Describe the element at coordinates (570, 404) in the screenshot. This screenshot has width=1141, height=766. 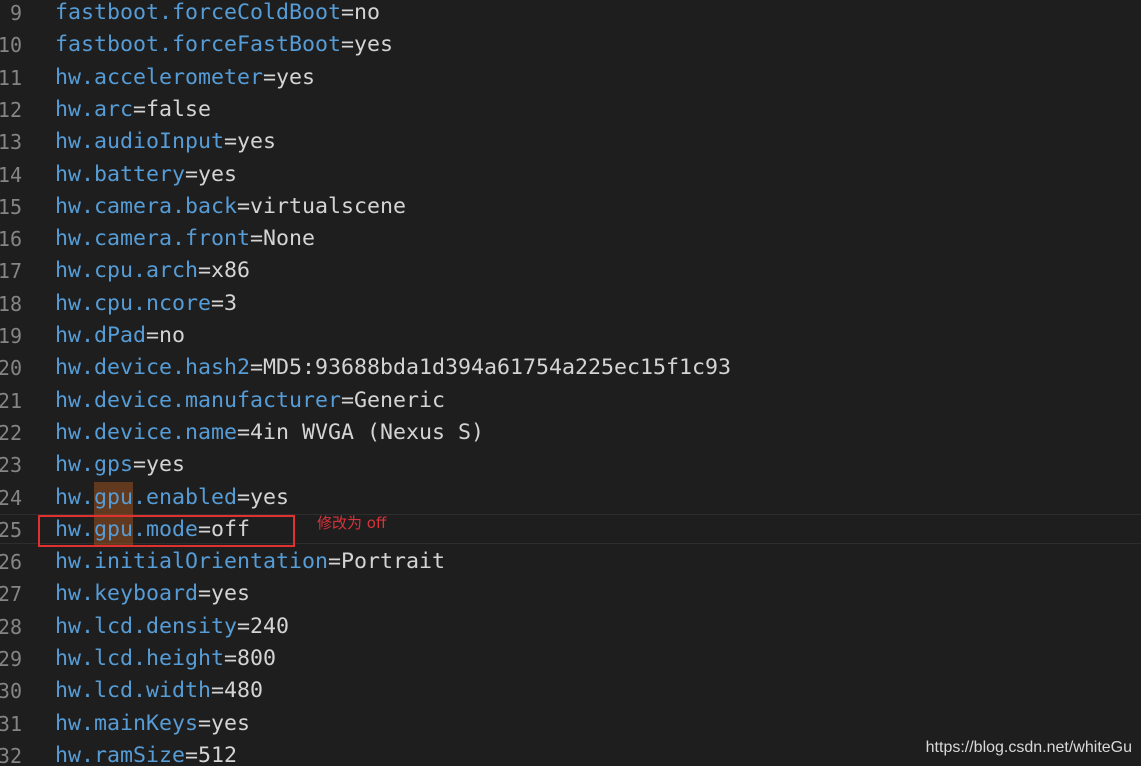
I see `code-line: 21 hw.device.manufacturer=Generic` at that location.